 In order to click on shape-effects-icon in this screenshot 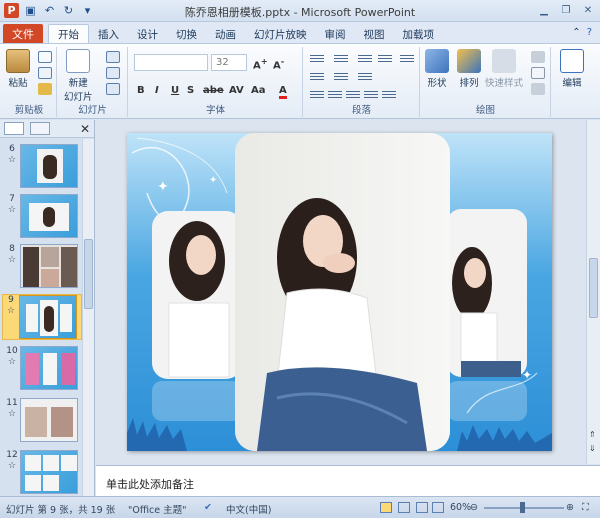, I will do `click(538, 89)`.